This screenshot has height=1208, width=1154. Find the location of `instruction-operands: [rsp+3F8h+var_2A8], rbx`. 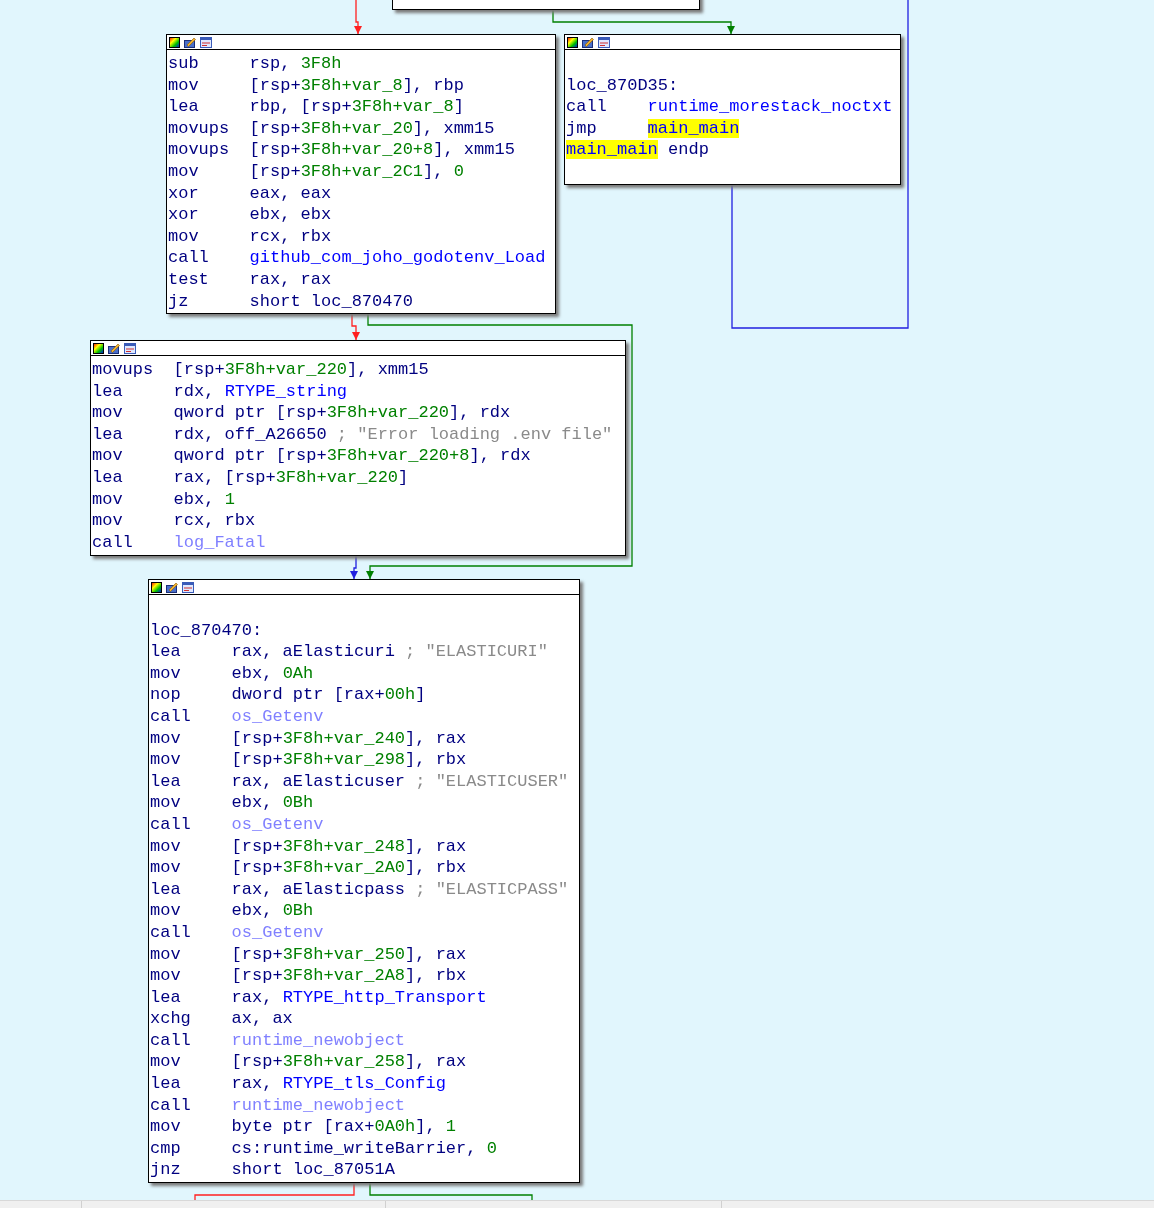

instruction-operands: [rsp+3F8h+var_2A8], rbx is located at coordinates (349, 976).